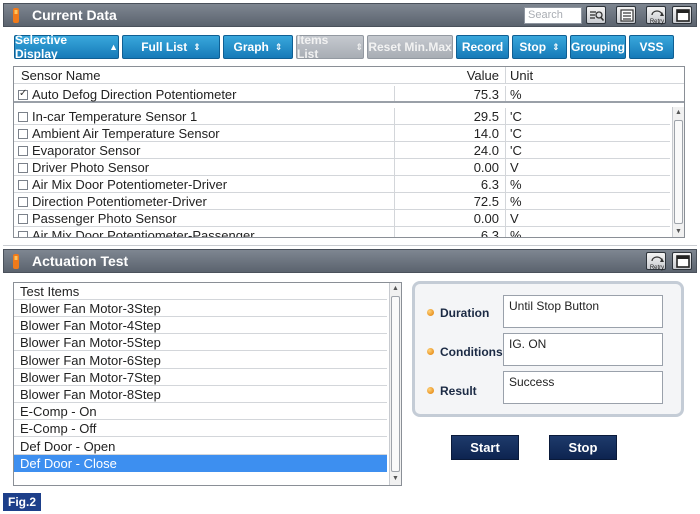  What do you see at coordinates (489, 233) in the screenshot?
I see `sensor-value: 6.3` at bounding box center [489, 233].